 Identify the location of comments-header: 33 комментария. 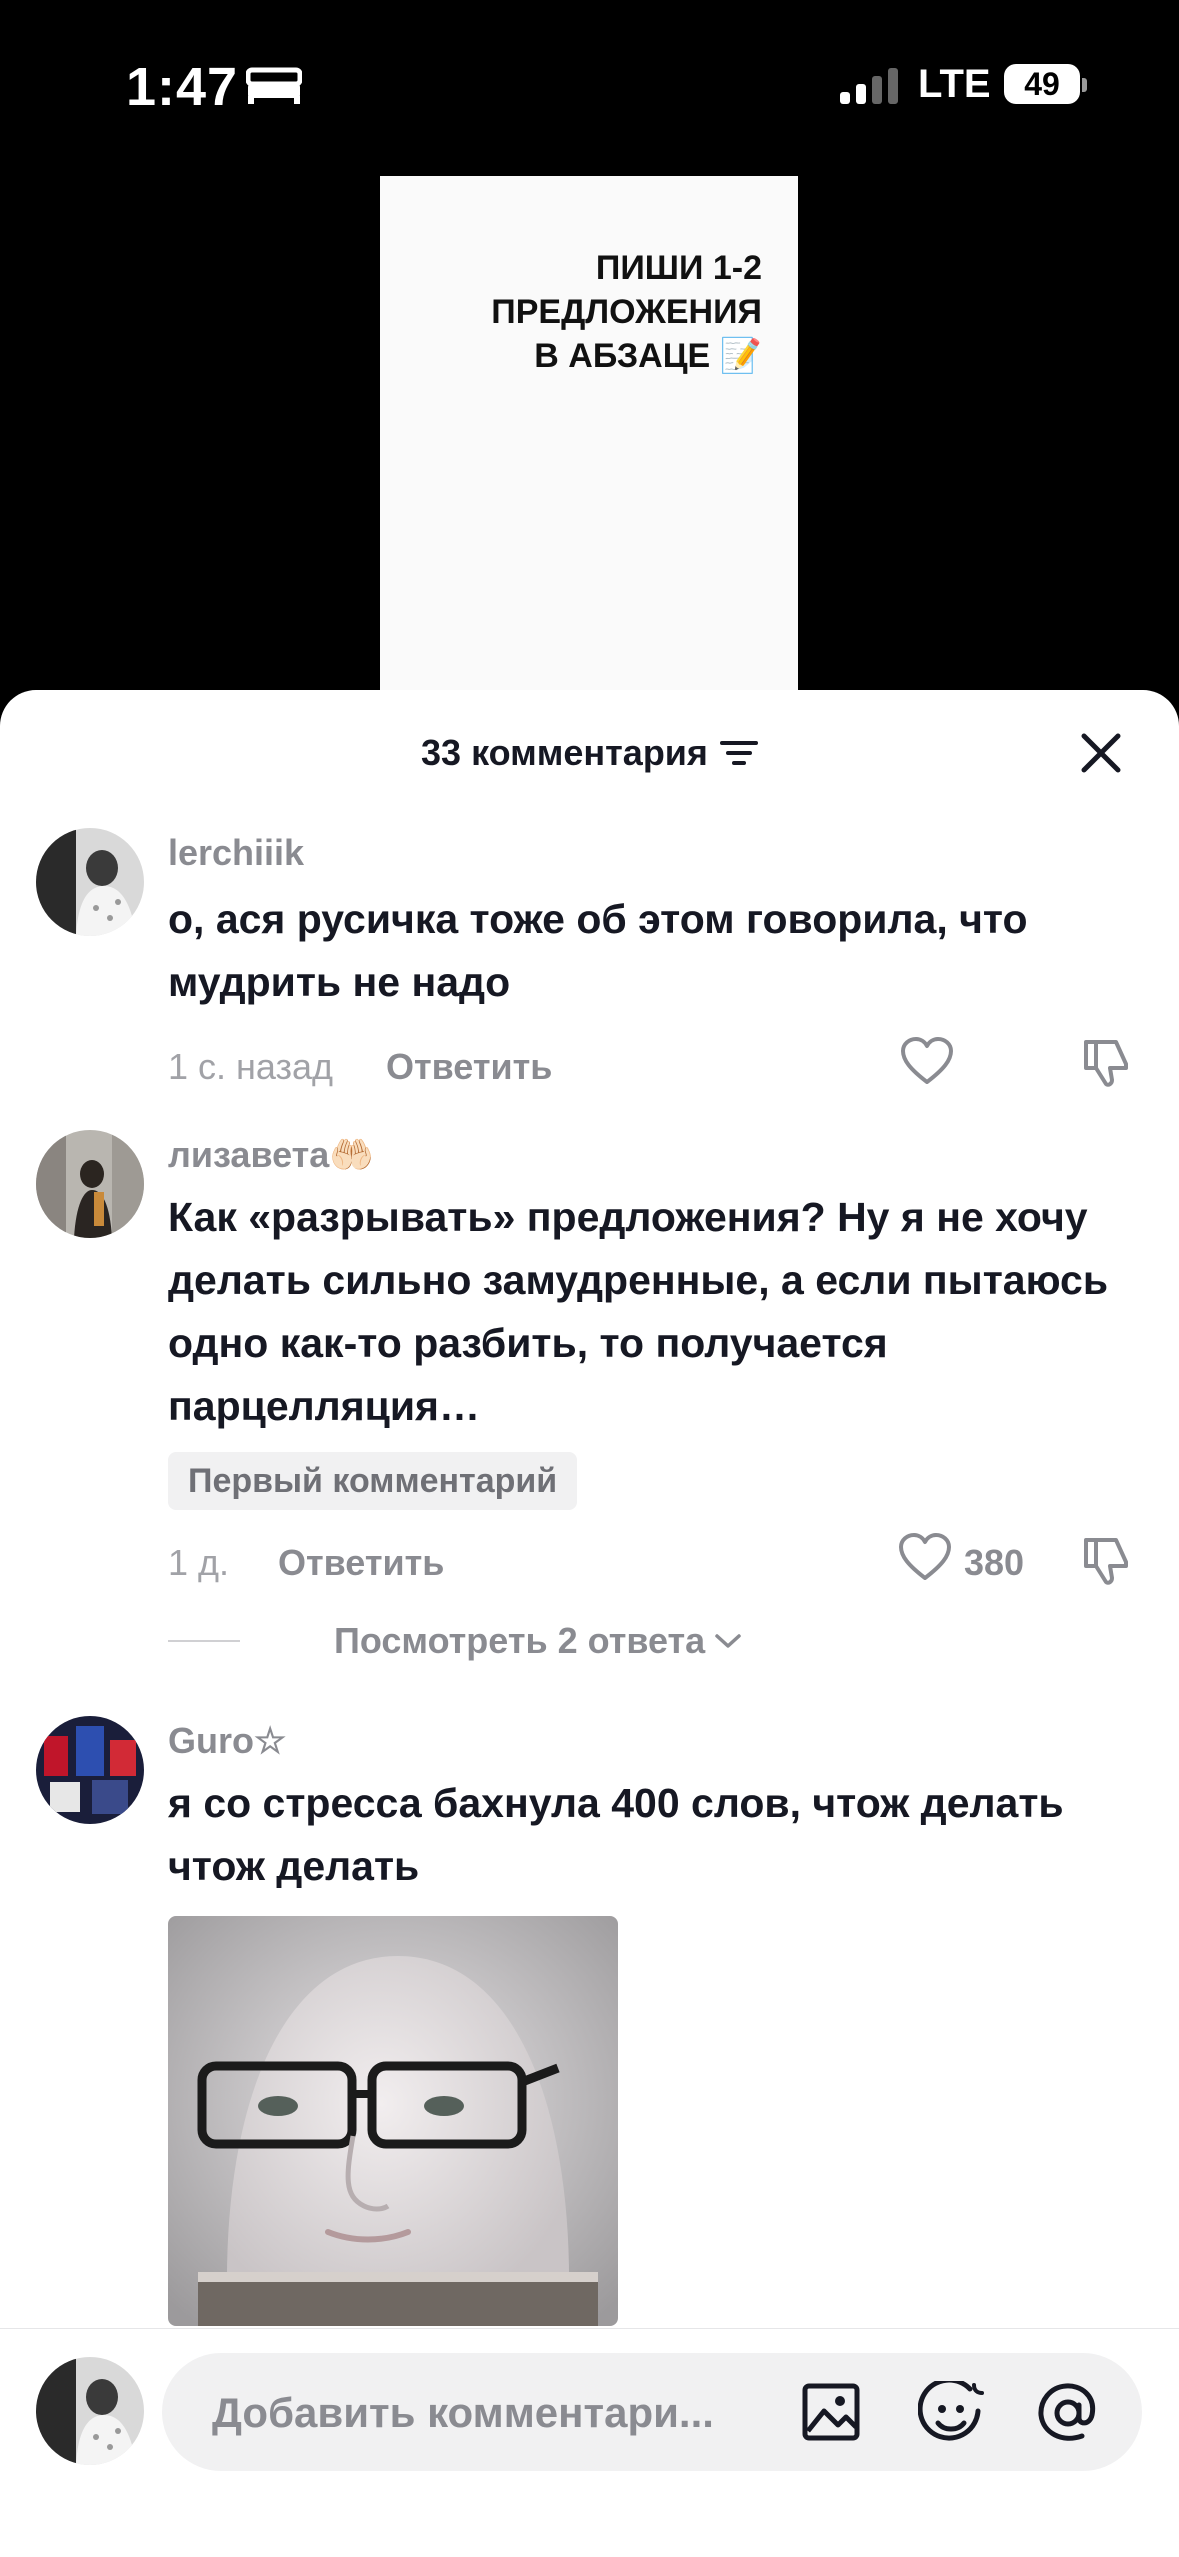
(589, 753).